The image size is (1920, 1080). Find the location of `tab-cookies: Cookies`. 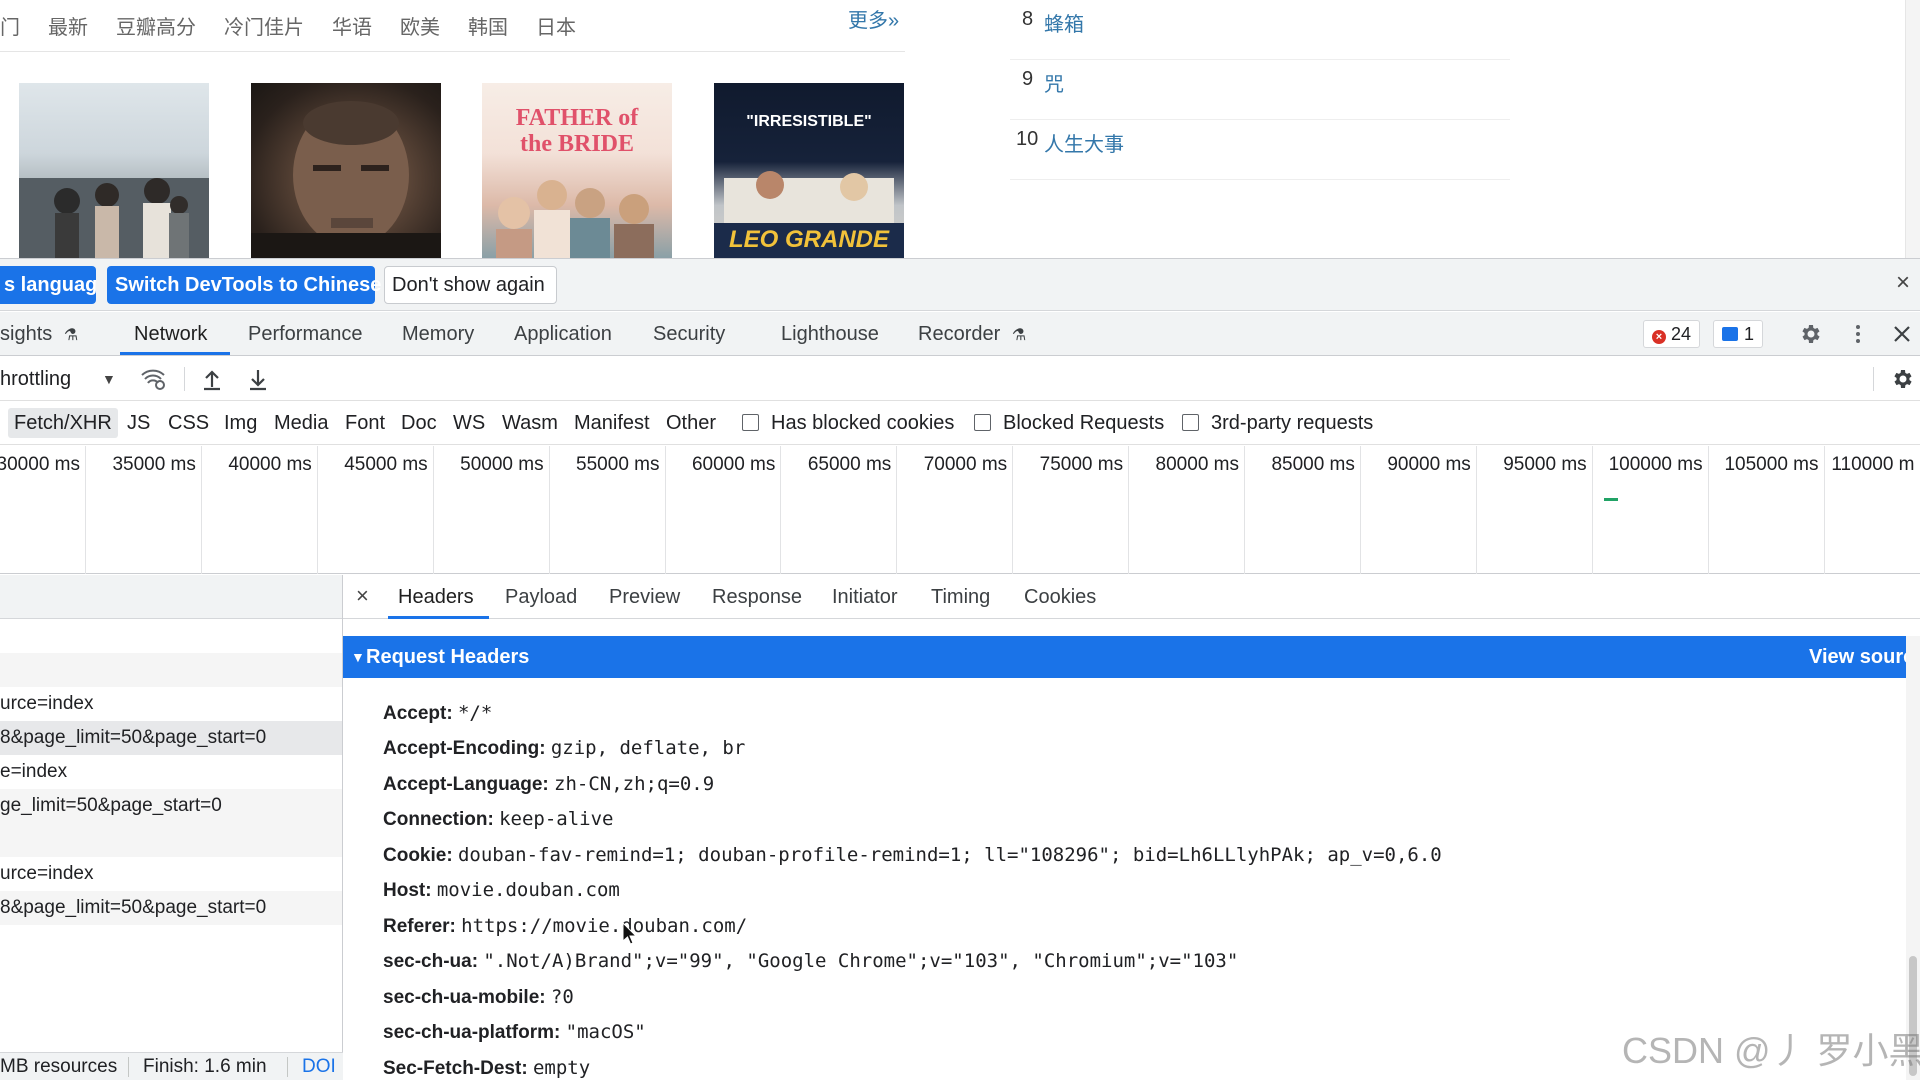

tab-cookies: Cookies is located at coordinates (1060, 597).